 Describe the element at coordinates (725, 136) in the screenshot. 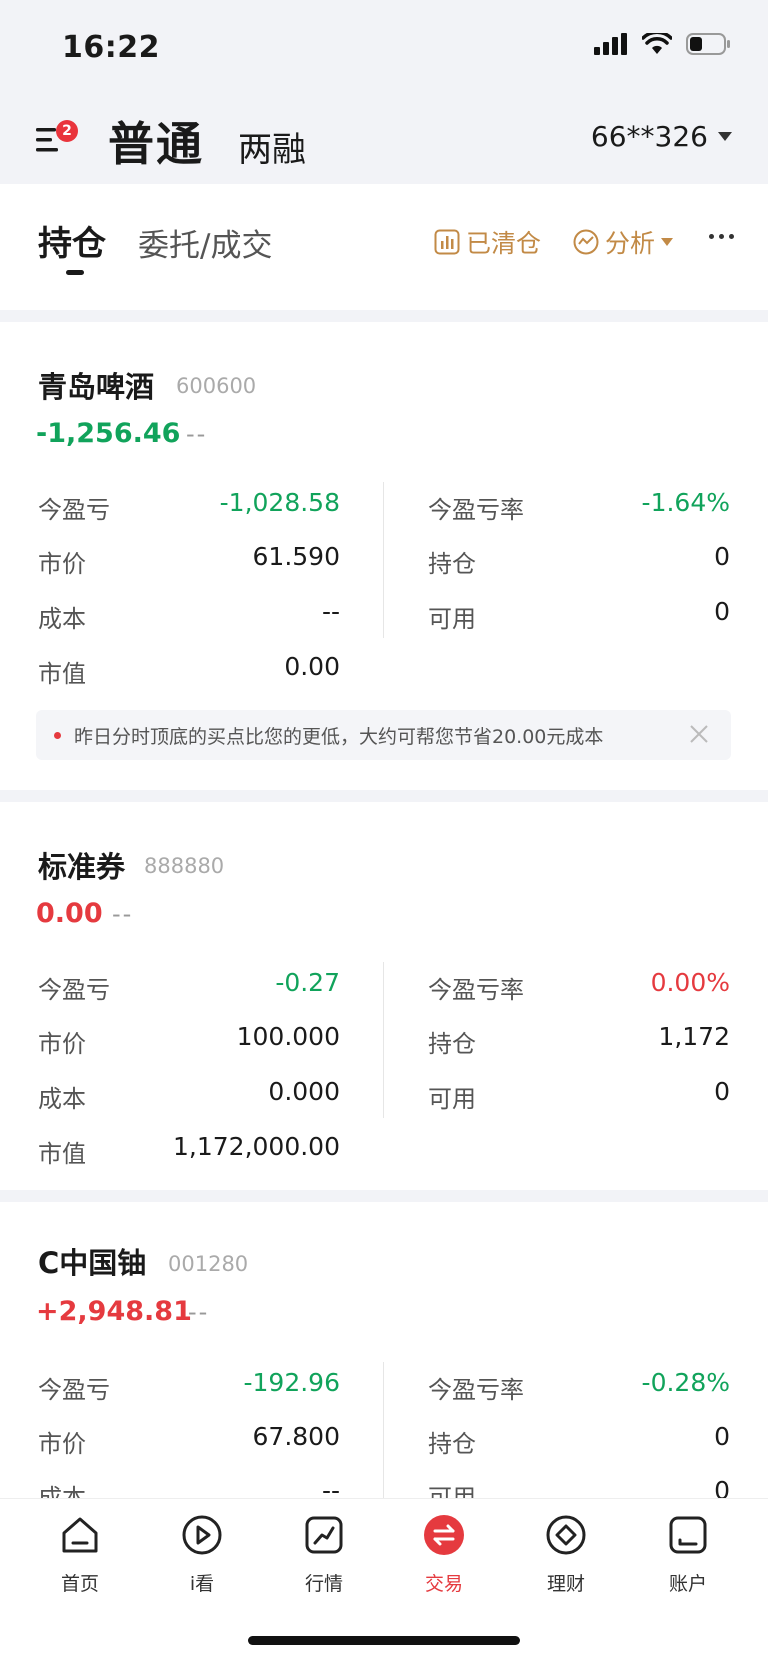

I see `chevron-down-icon` at that location.